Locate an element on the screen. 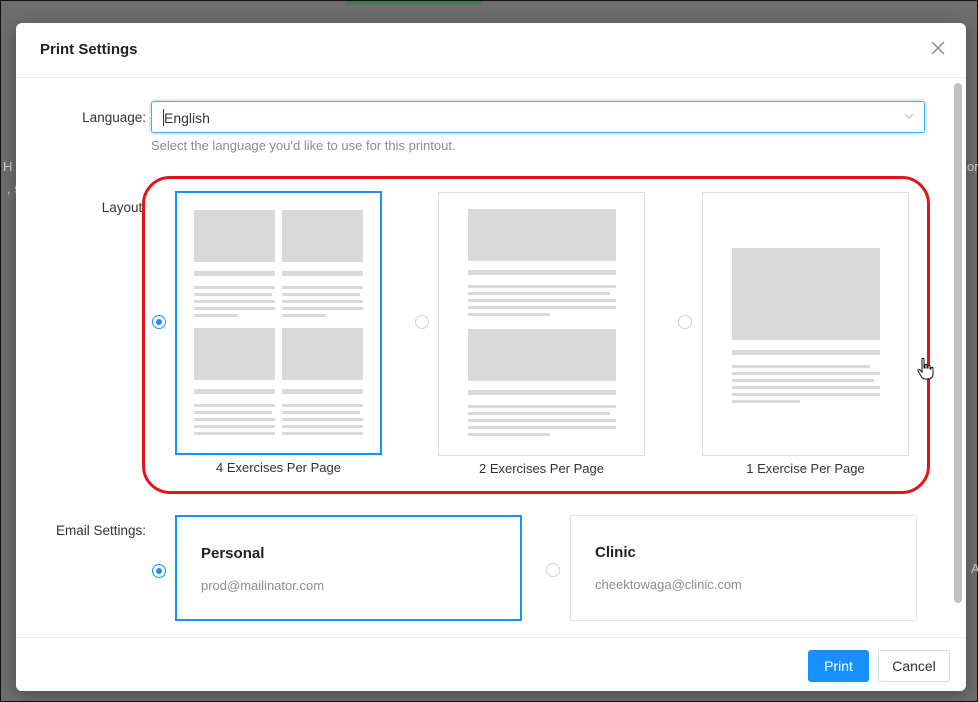 This screenshot has height=702, width=978. close-button is located at coordinates (938, 48).